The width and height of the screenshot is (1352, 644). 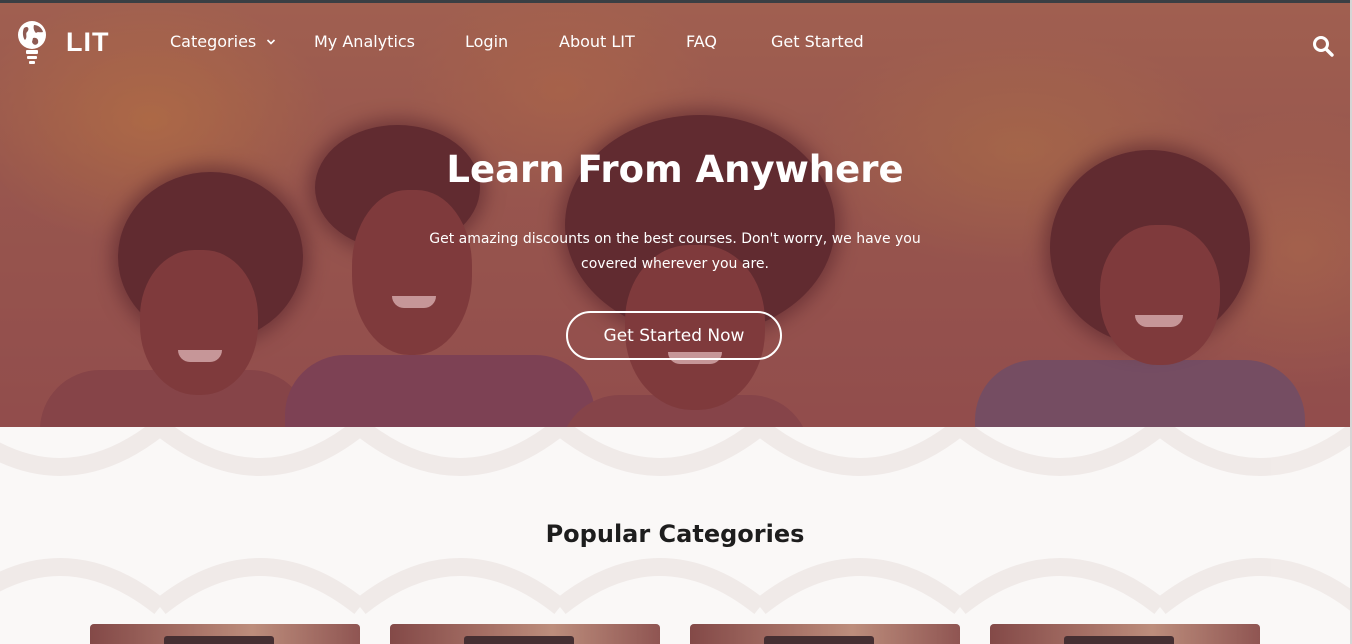 What do you see at coordinates (32, 42) in the screenshot?
I see `globe-bulb-icon` at bounding box center [32, 42].